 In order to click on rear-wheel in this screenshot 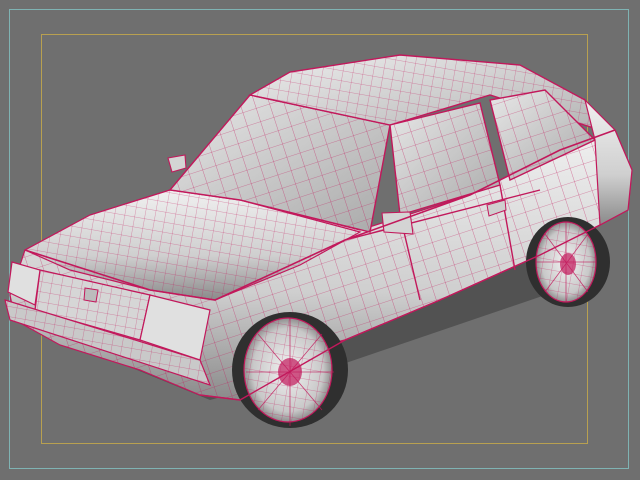, I will do `click(568, 262)`.